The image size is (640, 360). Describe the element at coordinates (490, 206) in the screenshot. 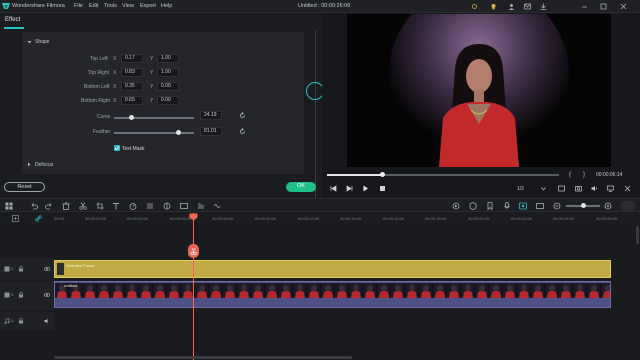

I see `marker-icon` at that location.